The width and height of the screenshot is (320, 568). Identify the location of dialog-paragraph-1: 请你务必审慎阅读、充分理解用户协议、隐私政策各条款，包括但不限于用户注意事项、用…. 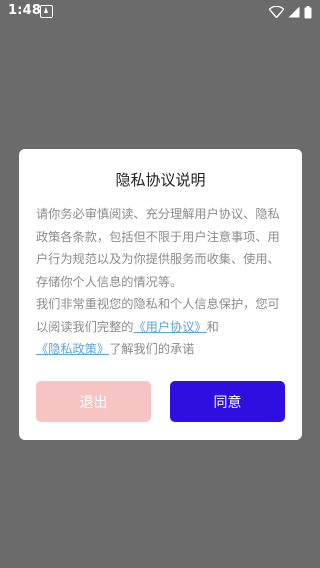
(158, 248).